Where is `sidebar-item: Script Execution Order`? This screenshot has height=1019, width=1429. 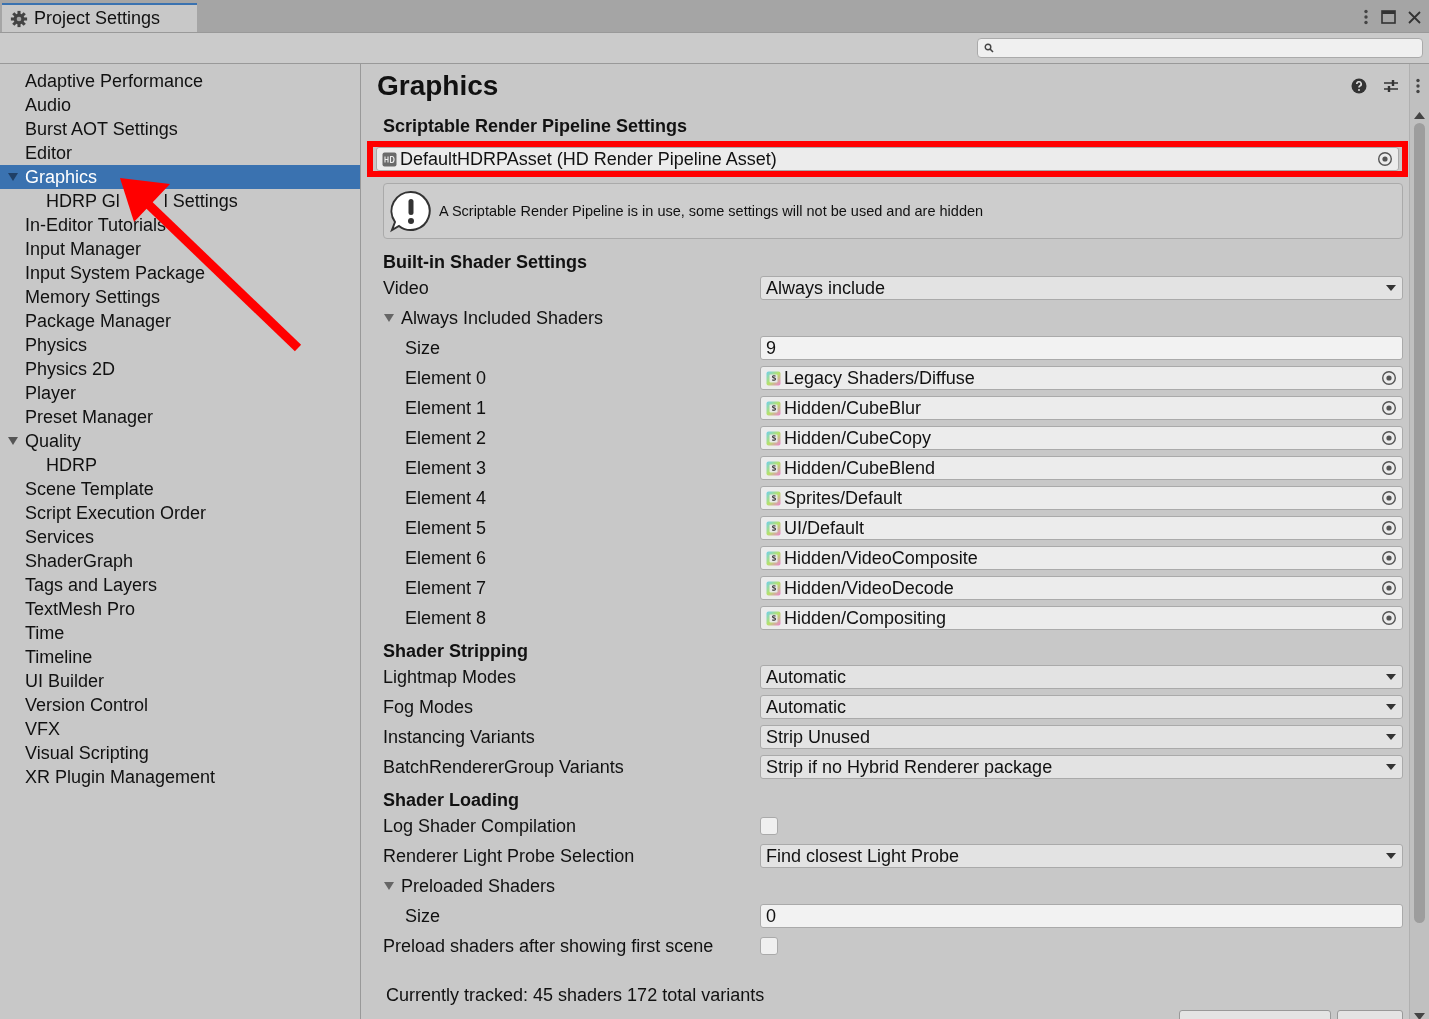
sidebar-item: Script Execution Order is located at coordinates (180, 513).